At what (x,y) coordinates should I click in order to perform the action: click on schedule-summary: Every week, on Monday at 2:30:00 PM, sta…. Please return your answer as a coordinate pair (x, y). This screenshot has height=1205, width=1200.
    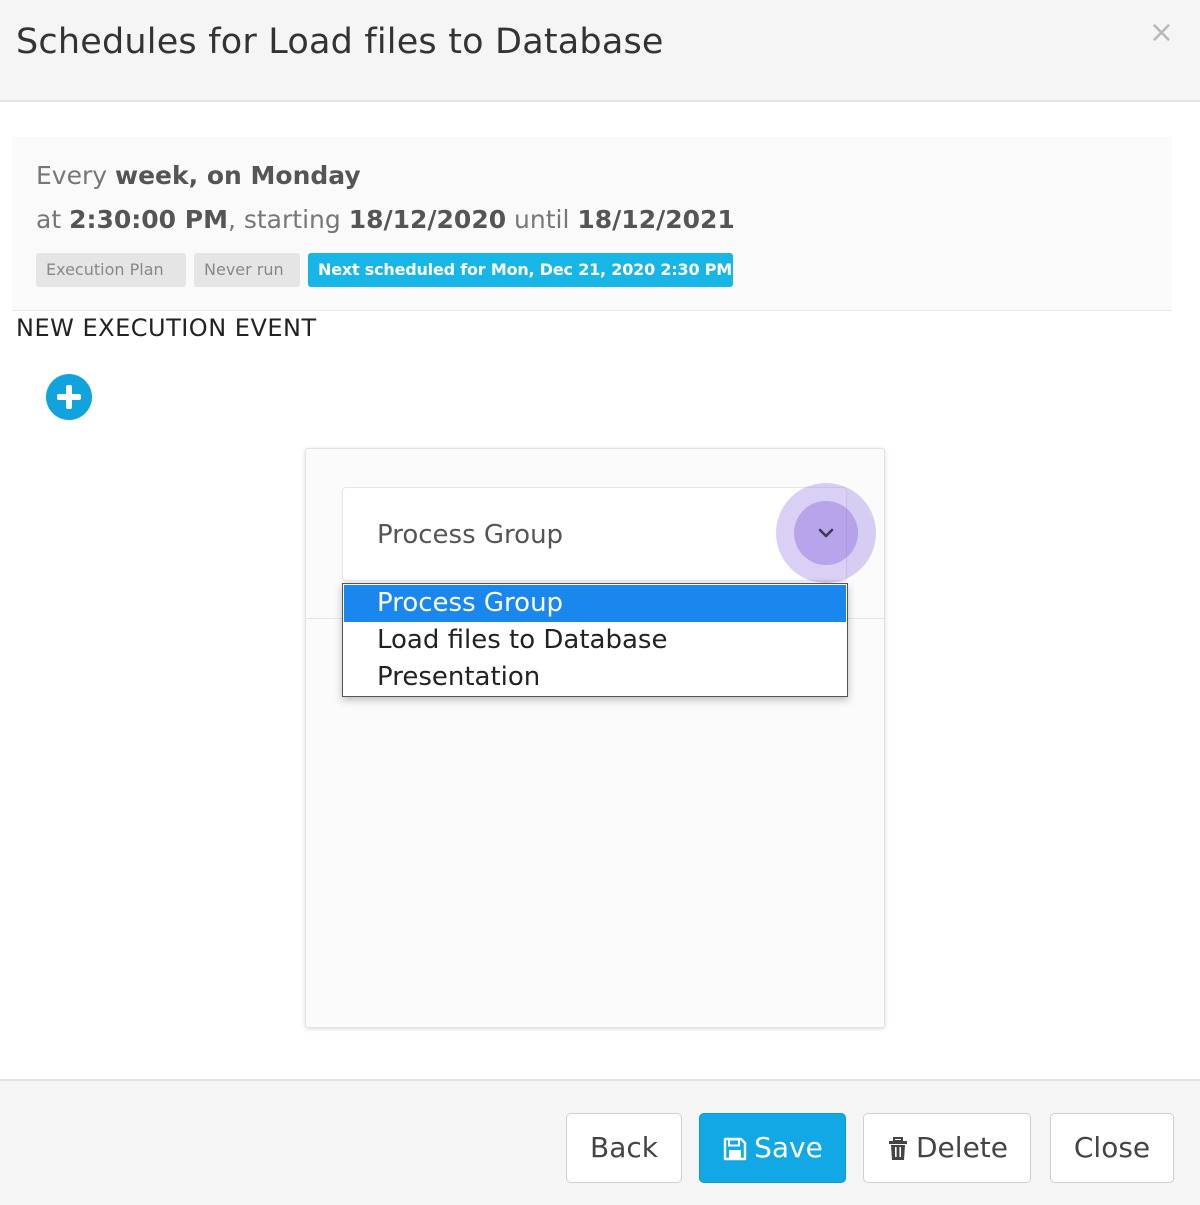
    Looking at the image, I should click on (592, 224).